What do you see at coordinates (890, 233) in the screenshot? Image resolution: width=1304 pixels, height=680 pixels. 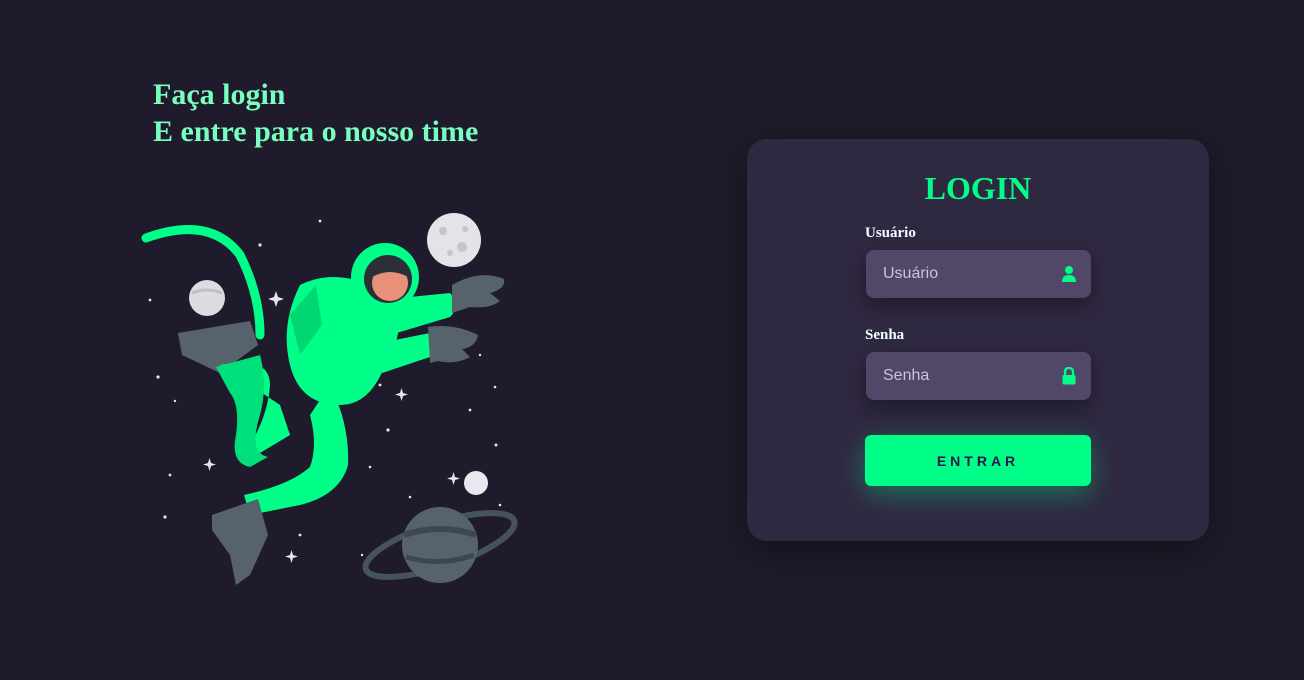 I see `username-label: Usuário` at bounding box center [890, 233].